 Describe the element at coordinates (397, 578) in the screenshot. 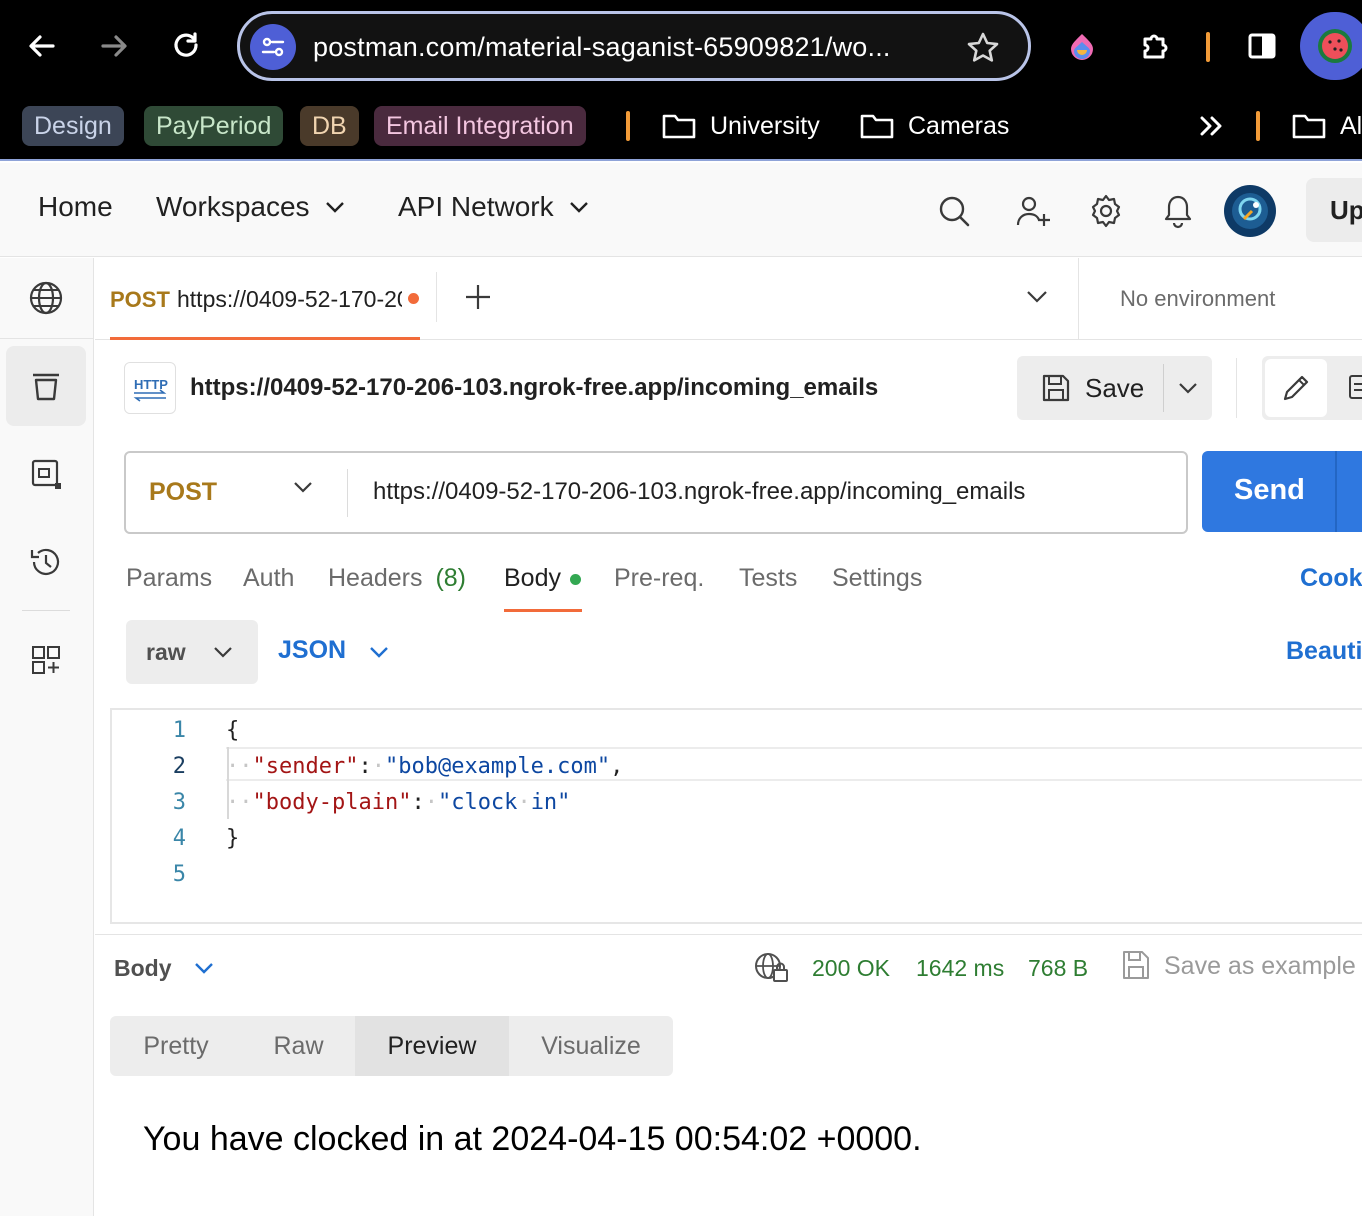

I see `tab-headers: Headers (8)` at that location.